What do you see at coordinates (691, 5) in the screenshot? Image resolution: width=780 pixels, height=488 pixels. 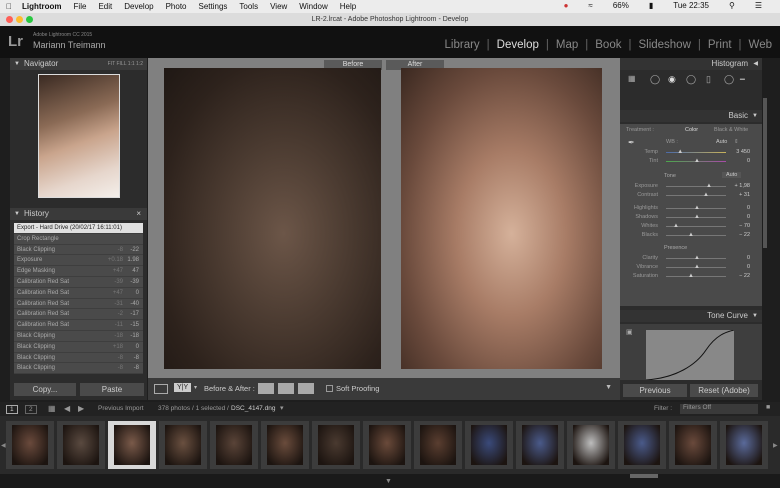 I see `clock: Tue 22:35` at bounding box center [691, 5].